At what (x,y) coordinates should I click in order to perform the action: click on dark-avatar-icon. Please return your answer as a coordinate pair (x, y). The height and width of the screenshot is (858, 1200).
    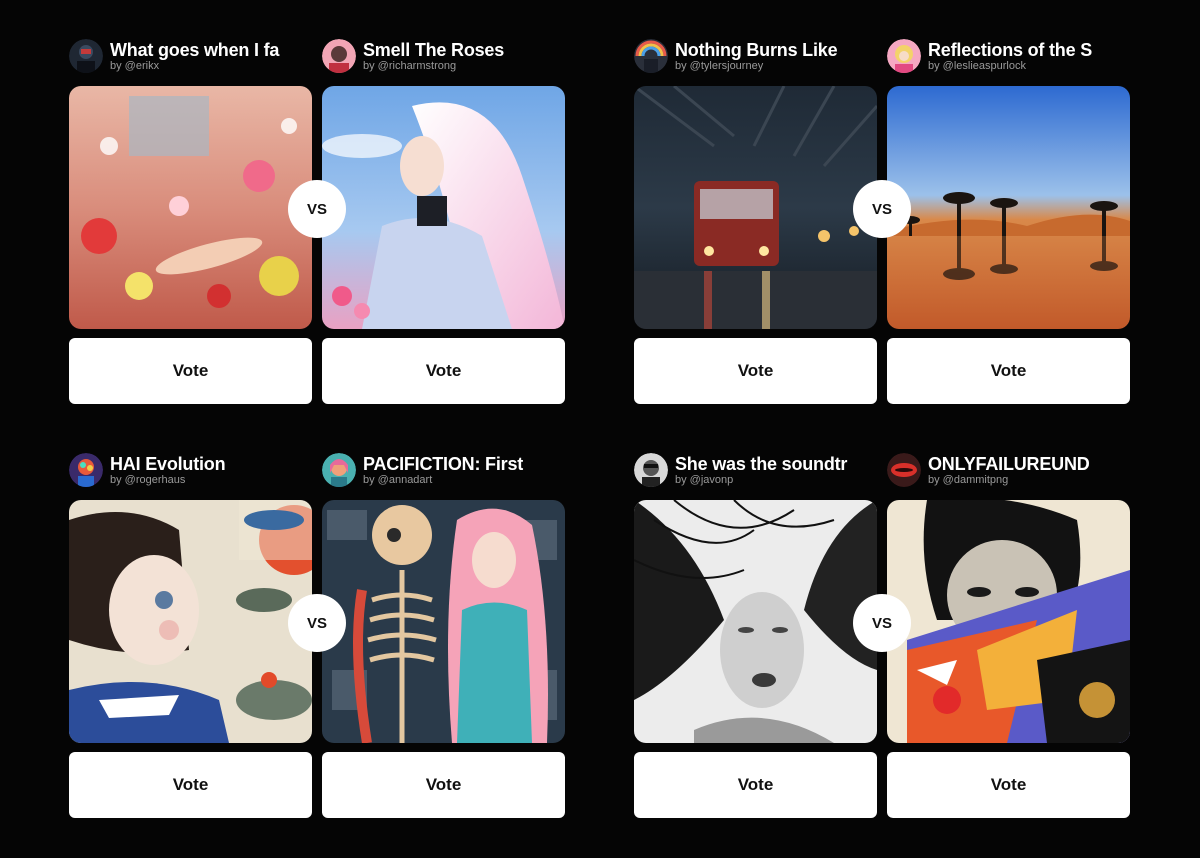
    Looking at the image, I should click on (86, 56).